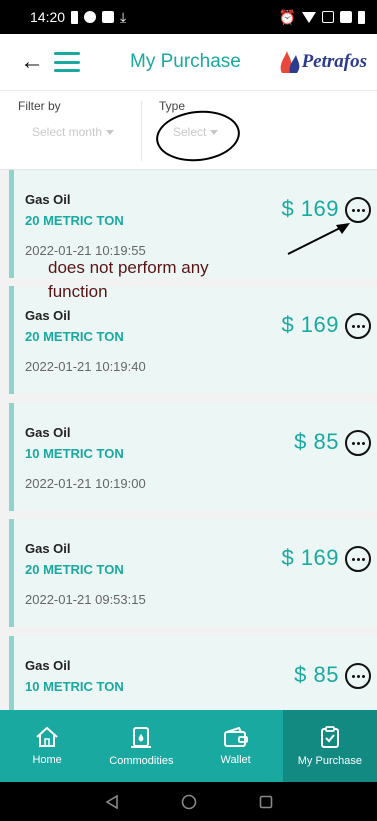 This screenshot has width=377, height=821. What do you see at coordinates (32, 62) in the screenshot?
I see `back-arrow-icon: ←` at bounding box center [32, 62].